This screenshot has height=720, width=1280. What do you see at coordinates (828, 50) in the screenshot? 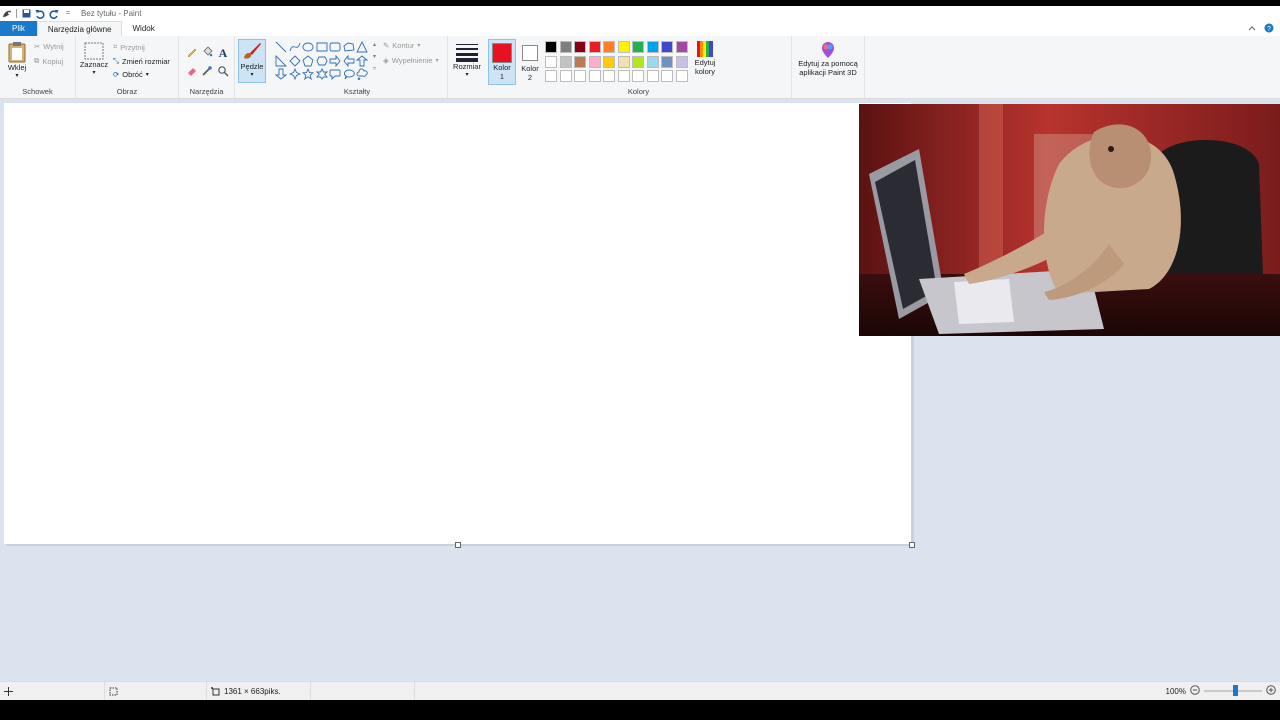
I see `paint3d-icon` at bounding box center [828, 50].